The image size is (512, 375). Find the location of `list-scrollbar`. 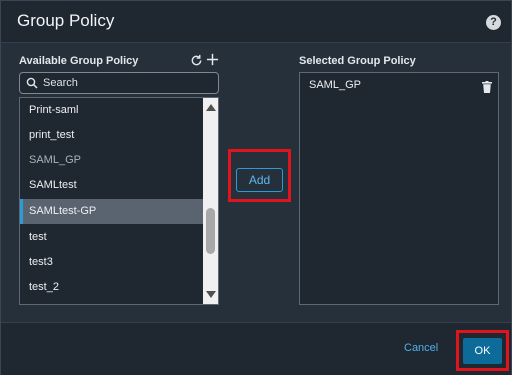

list-scrollbar is located at coordinates (210, 201).